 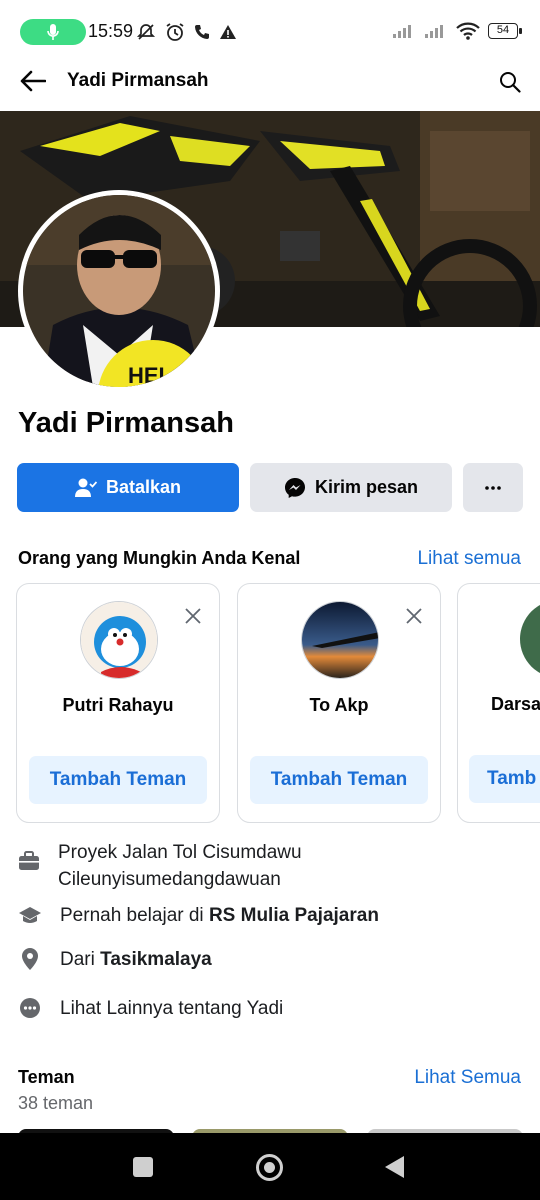 I want to click on wifi-icon, so click(x=468, y=31).